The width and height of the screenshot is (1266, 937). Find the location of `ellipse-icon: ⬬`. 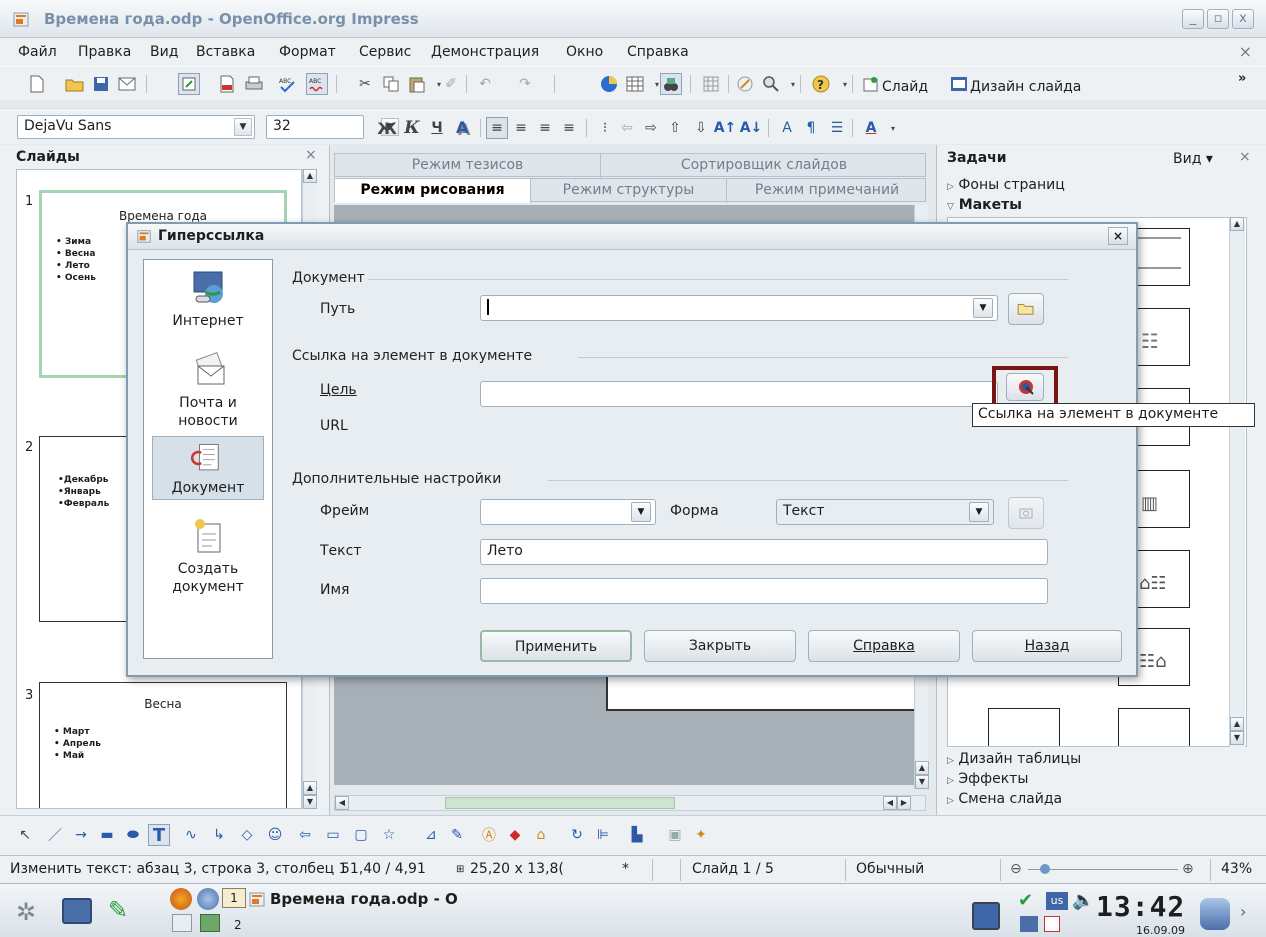

ellipse-icon: ⬬ is located at coordinates (133, 835).